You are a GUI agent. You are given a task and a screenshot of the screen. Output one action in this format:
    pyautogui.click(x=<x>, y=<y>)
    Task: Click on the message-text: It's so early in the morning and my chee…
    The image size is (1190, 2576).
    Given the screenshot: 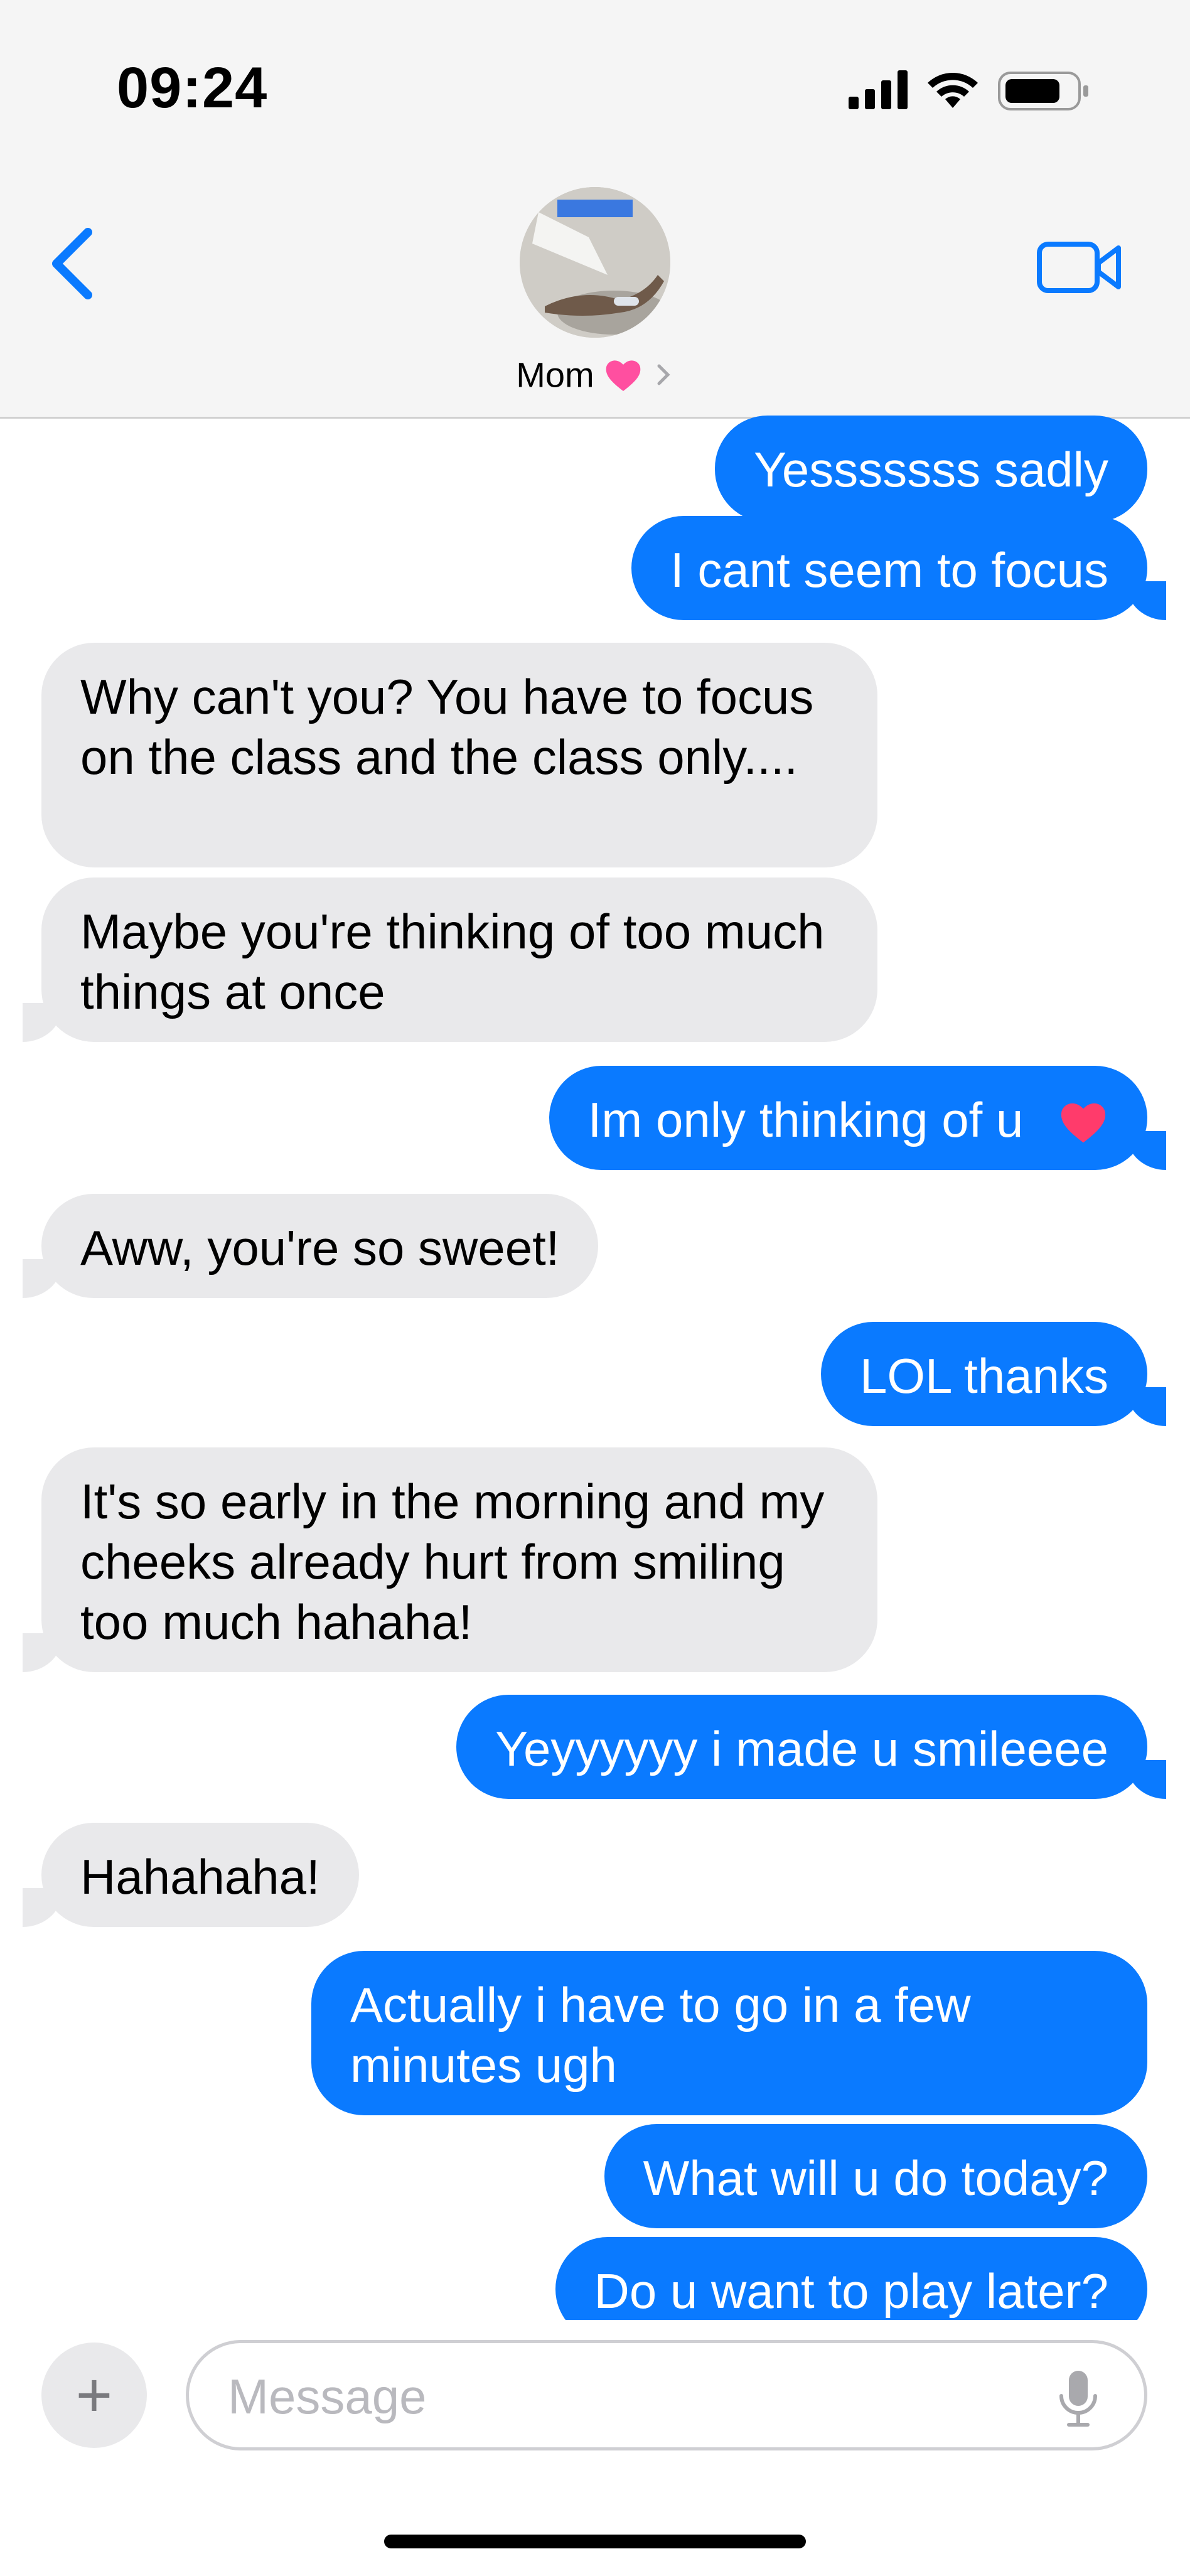 What is the action you would take?
    pyautogui.click(x=453, y=1562)
    